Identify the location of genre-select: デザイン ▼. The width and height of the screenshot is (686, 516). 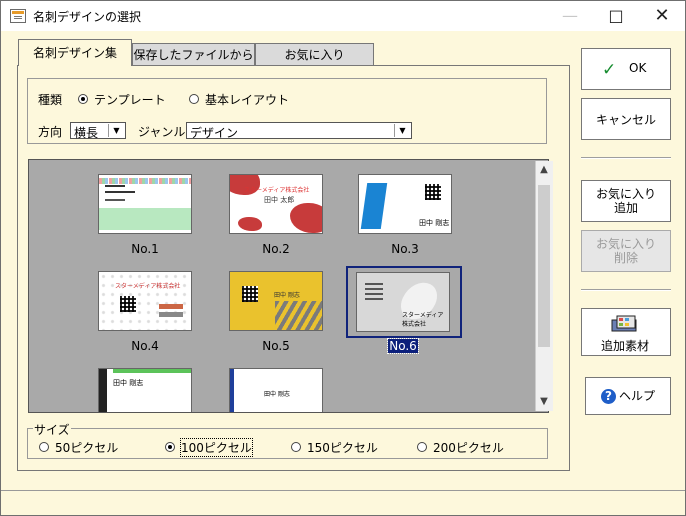
(299, 131).